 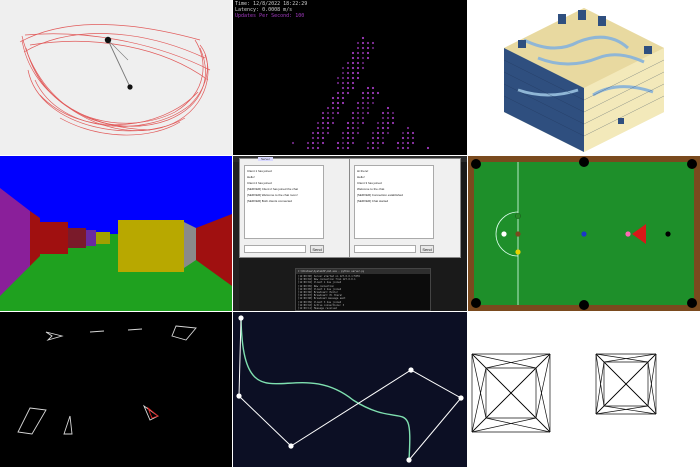 I want to click on tile-double-pendulum, so click(x=116, y=77).